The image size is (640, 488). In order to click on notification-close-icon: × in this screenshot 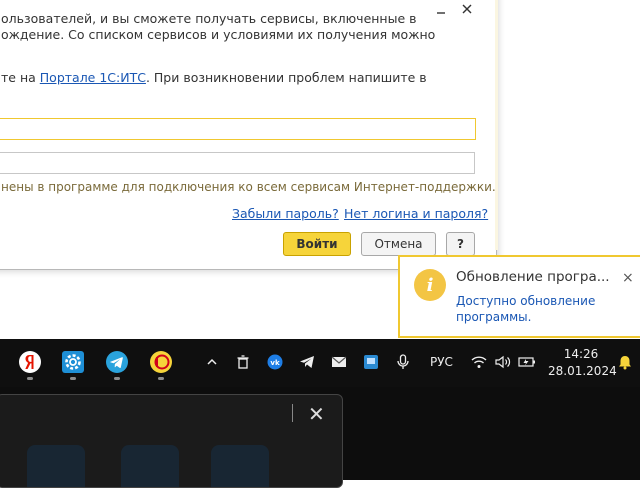, I will do `click(628, 278)`.